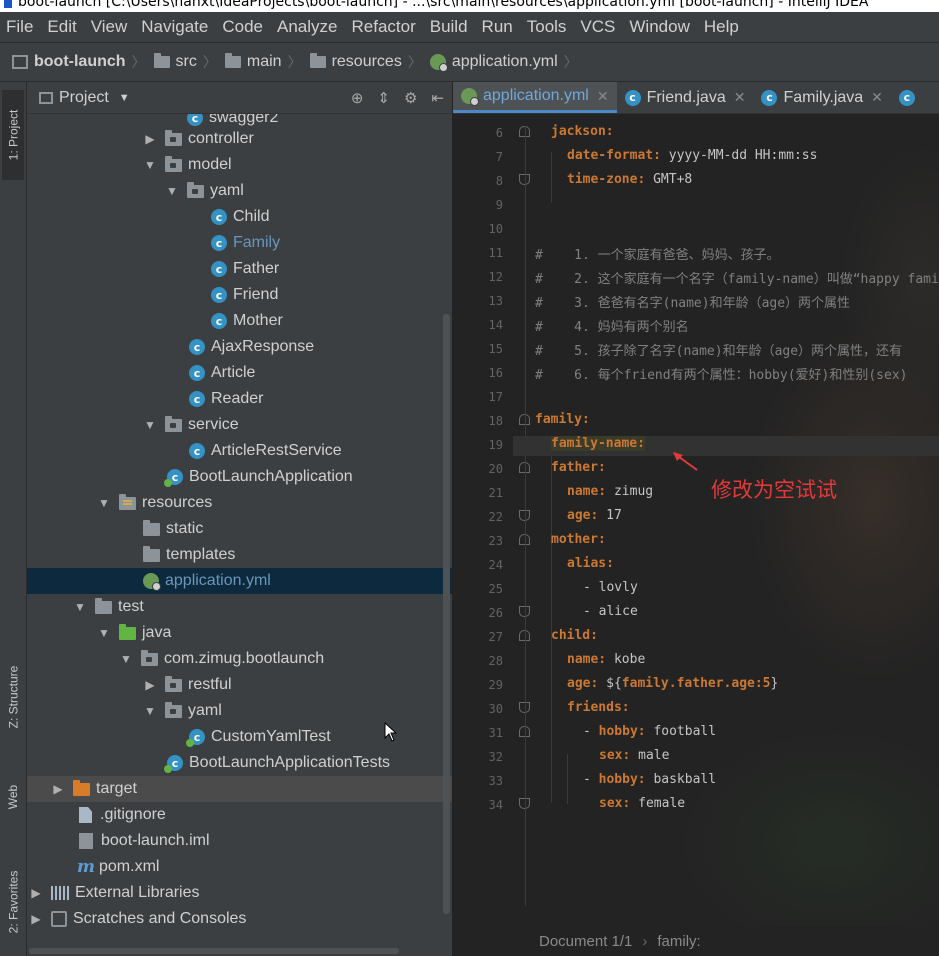  Describe the element at coordinates (214, 951) in the screenshot. I see `horizontal-scrollbar` at that location.